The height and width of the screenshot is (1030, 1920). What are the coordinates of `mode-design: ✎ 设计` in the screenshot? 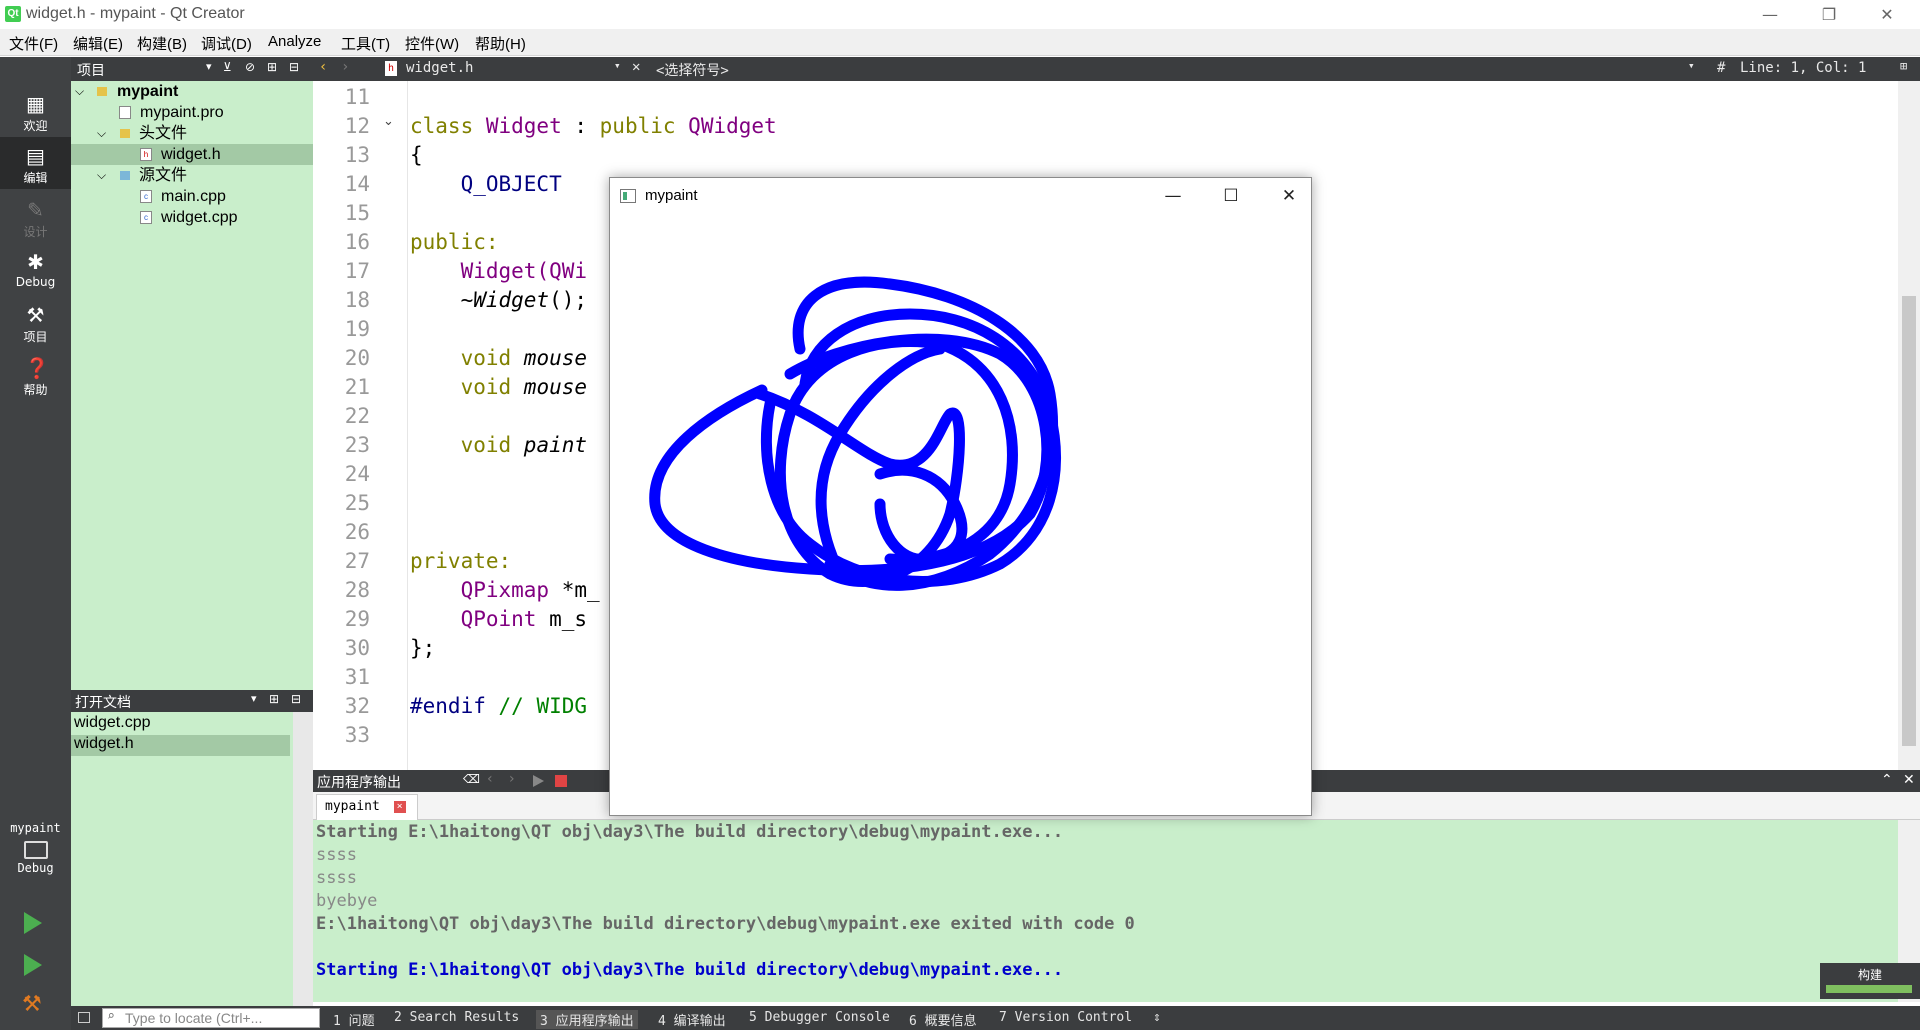 It's located at (35, 217).